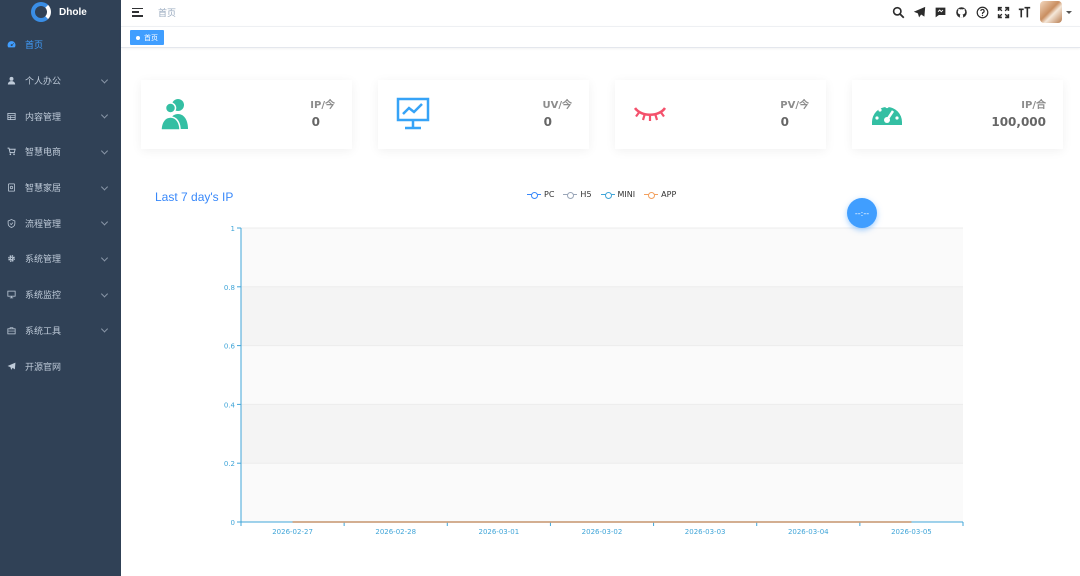 The image size is (1080, 576). I want to click on y-tick-label: 0.4, so click(230, 405).